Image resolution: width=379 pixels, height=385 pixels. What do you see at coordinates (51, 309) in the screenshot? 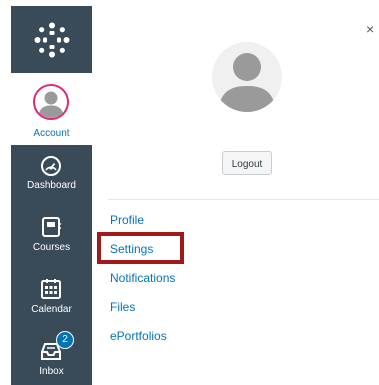
I see `nav-calendar-label: Calendar` at bounding box center [51, 309].